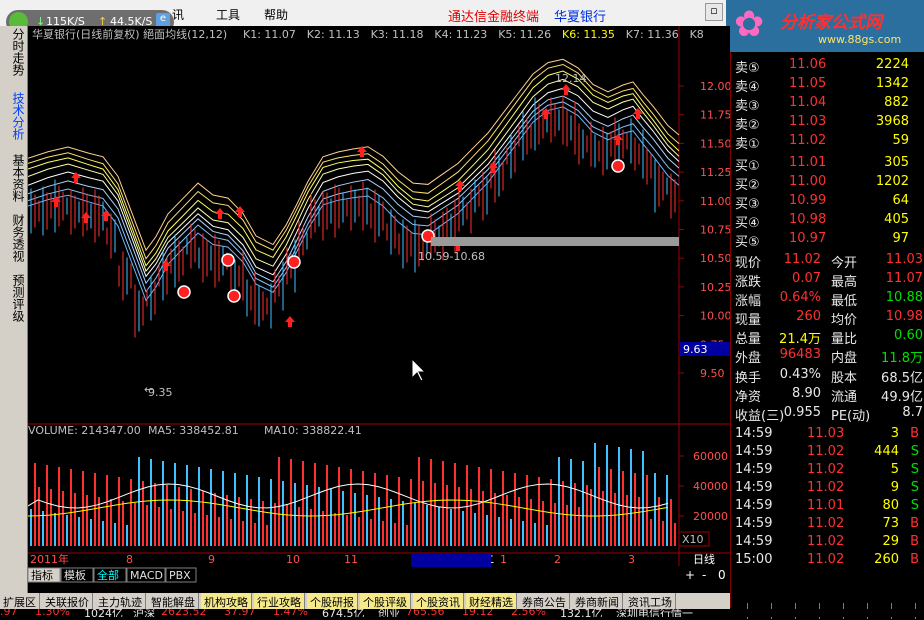  What do you see at coordinates (544, 601) in the screenshot?
I see `toolbar-button: 券商公告` at bounding box center [544, 601].